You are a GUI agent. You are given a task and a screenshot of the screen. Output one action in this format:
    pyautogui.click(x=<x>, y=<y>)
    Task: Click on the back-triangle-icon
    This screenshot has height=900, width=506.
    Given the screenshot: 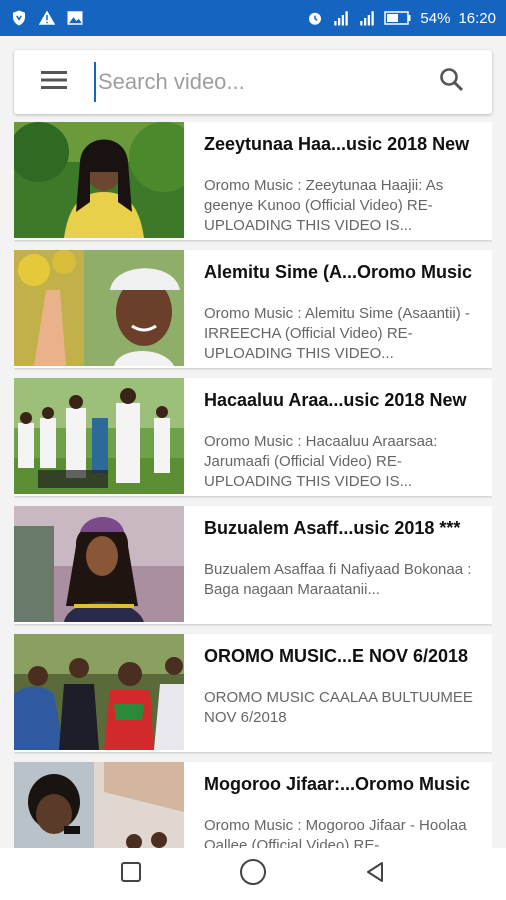 What is the action you would take?
    pyautogui.click(x=375, y=874)
    